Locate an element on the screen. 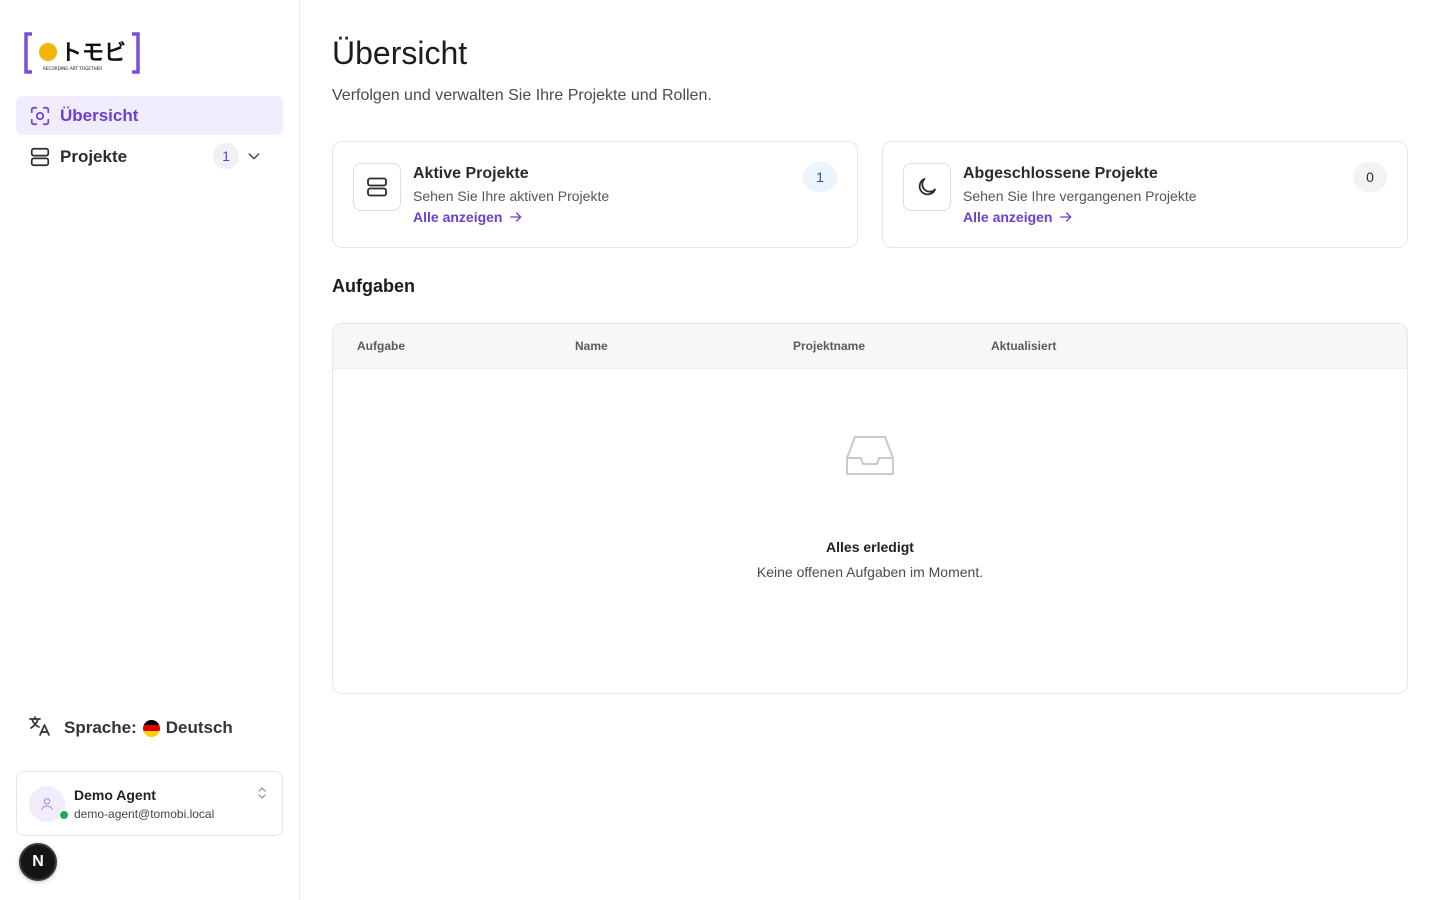 Image resolution: width=1440 pixels, height=900 pixels. moon-icon is located at coordinates (927, 187).